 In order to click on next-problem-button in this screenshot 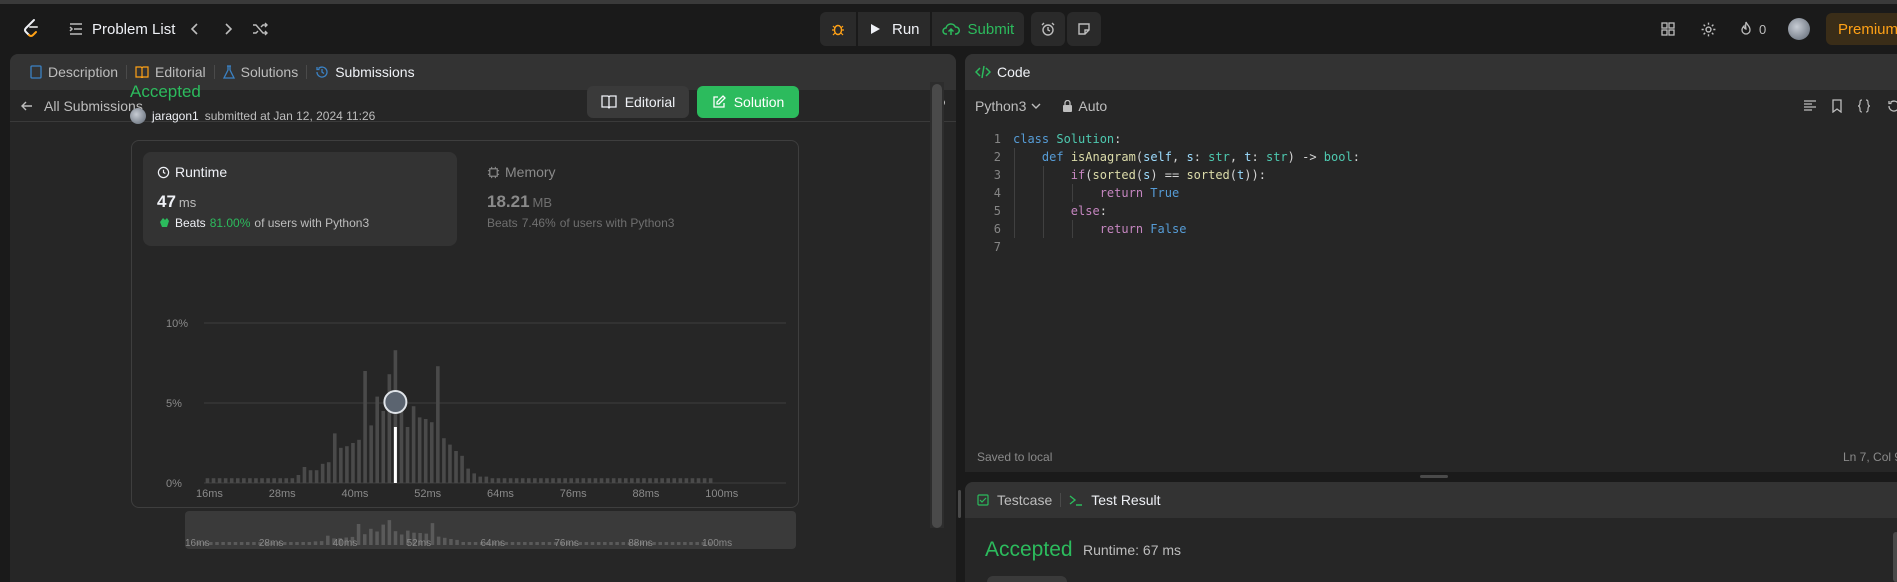, I will do `click(228, 29)`.